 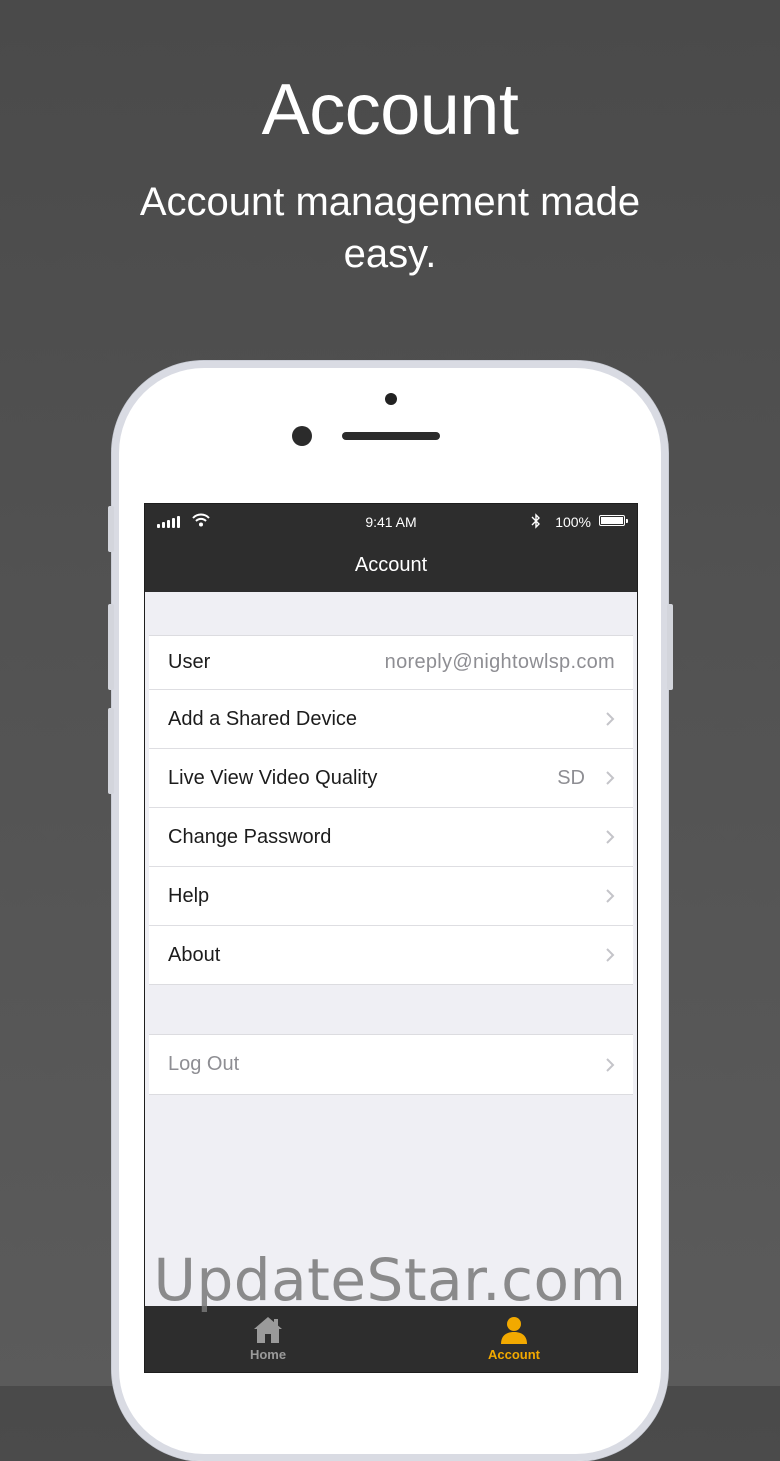 What do you see at coordinates (390, 110) in the screenshot?
I see `promo-headline: Account` at bounding box center [390, 110].